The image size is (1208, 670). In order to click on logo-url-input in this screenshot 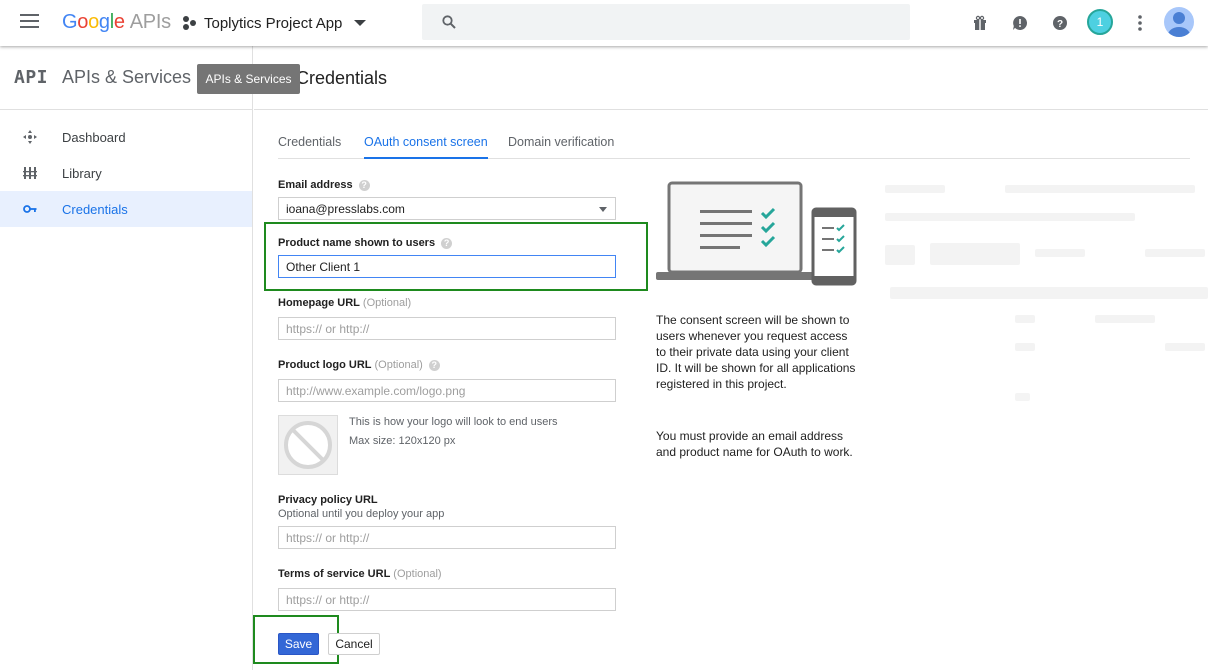, I will do `click(447, 390)`.